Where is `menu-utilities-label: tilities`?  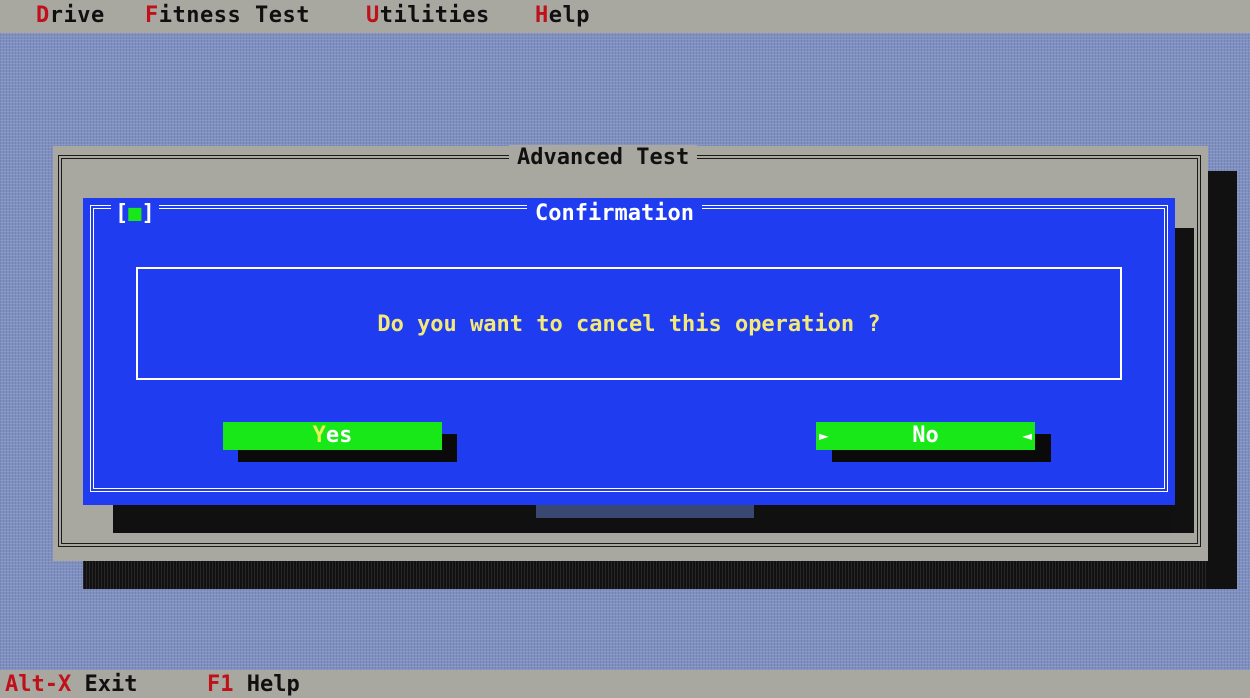 menu-utilities-label: tilities is located at coordinates (434, 15).